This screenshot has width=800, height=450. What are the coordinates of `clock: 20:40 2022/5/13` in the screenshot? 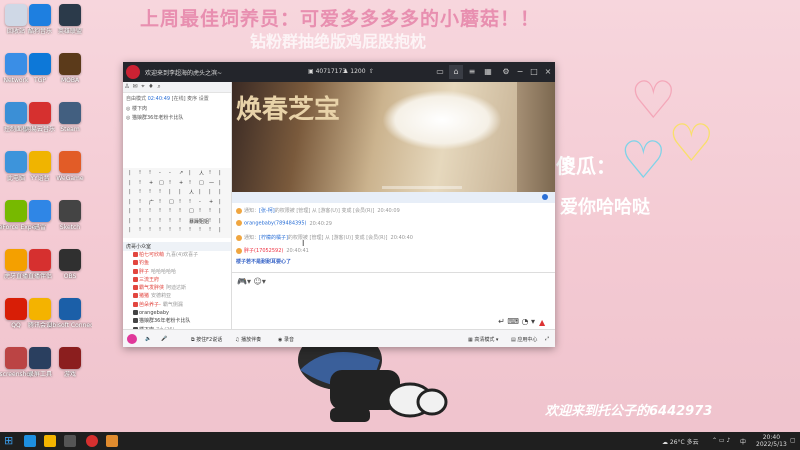 It's located at (771, 441).